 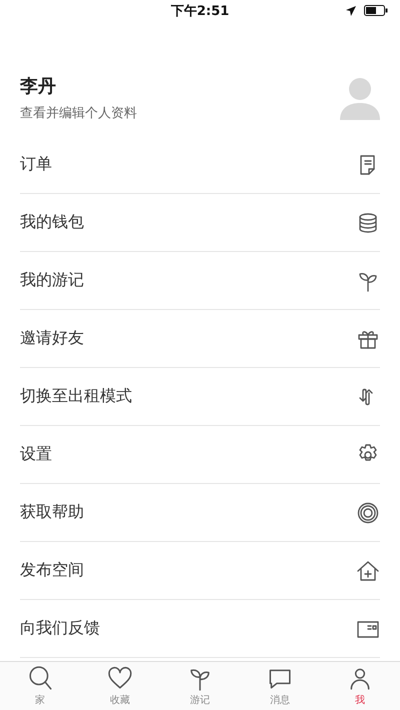 What do you see at coordinates (200, 165) in the screenshot?
I see `menu-item: 订单` at bounding box center [200, 165].